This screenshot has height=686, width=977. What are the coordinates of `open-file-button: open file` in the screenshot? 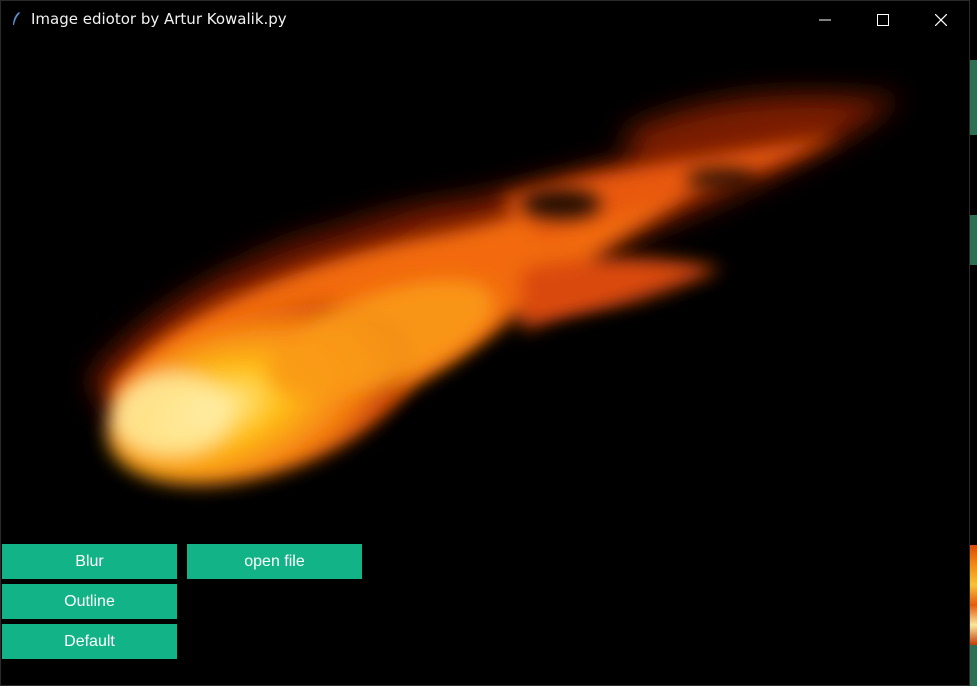 It's located at (274, 561).